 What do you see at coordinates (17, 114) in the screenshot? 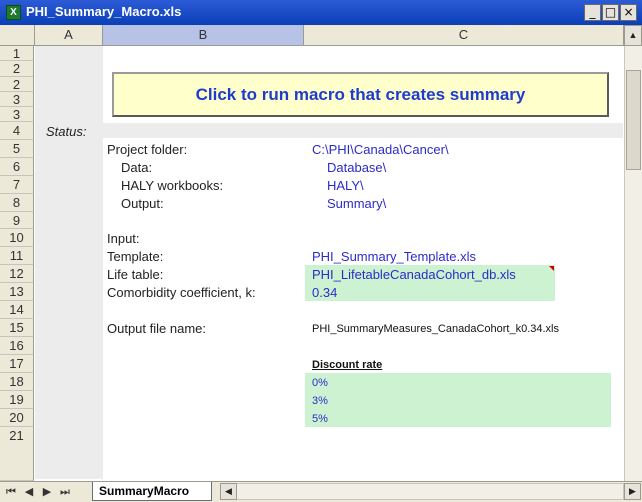
I see `row-header-3b: 3` at bounding box center [17, 114].